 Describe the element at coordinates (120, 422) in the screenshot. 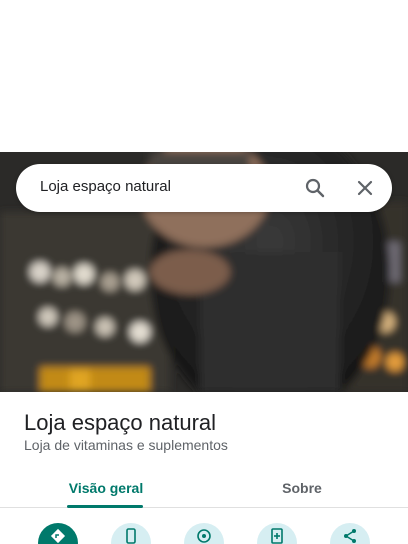

I see `place-name: Loja espaço natural` at that location.